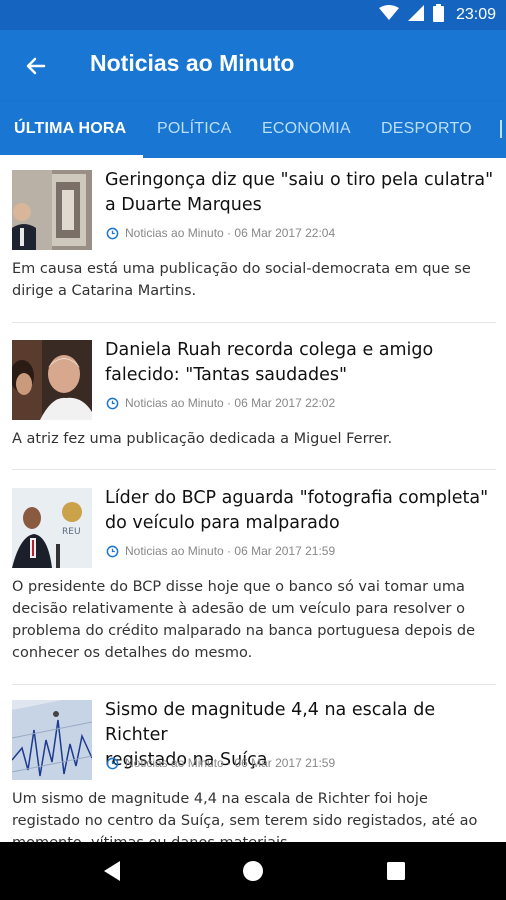 This screenshot has height=900, width=506. What do you see at coordinates (226, 375) in the screenshot?
I see `headline-line: falecido: "Tantas saudades"` at bounding box center [226, 375].